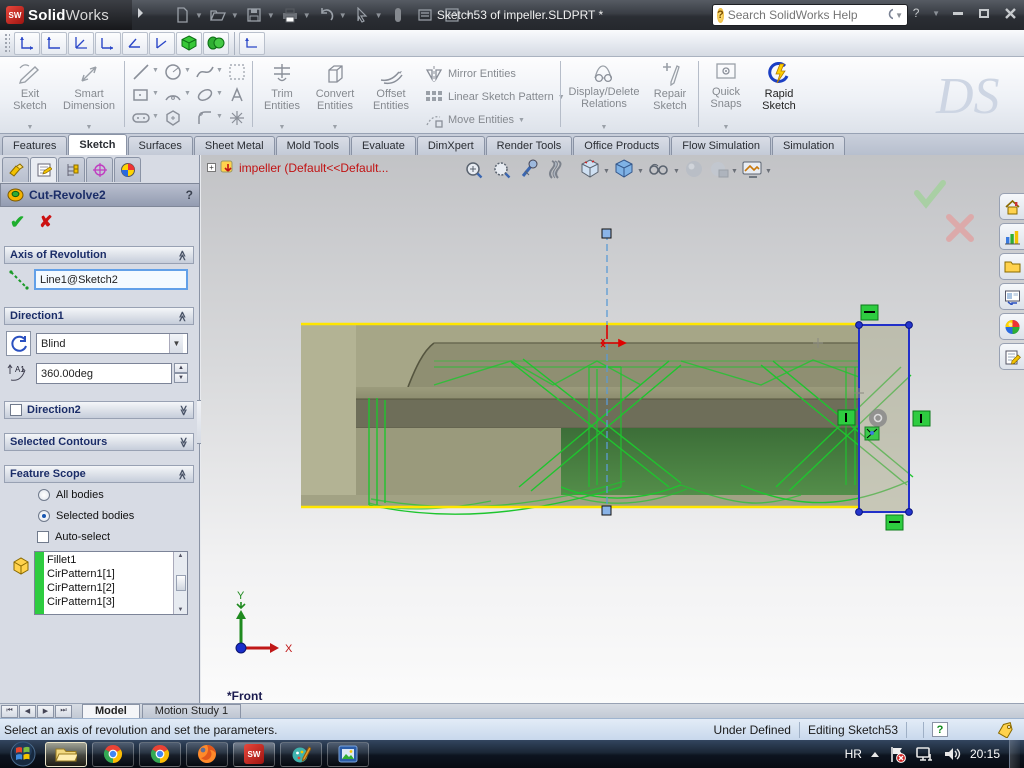 This screenshot has width=1024, height=768. I want to click on show-desktop-button, so click(1014, 754).